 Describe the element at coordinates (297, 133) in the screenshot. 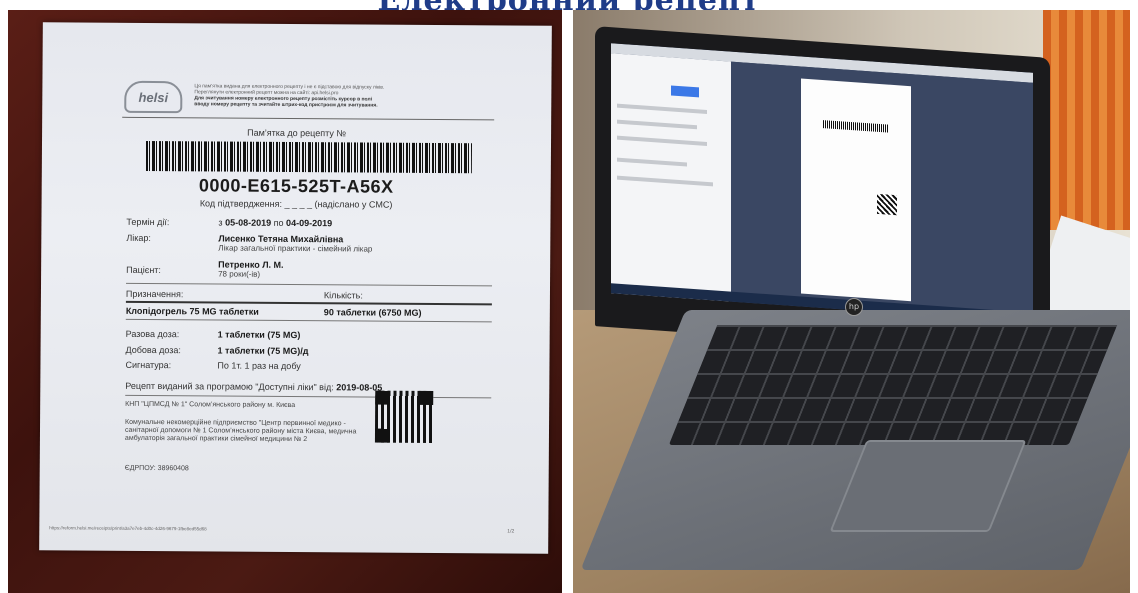

I see `memo-heading: Пам’ятка до рецепту №` at that location.